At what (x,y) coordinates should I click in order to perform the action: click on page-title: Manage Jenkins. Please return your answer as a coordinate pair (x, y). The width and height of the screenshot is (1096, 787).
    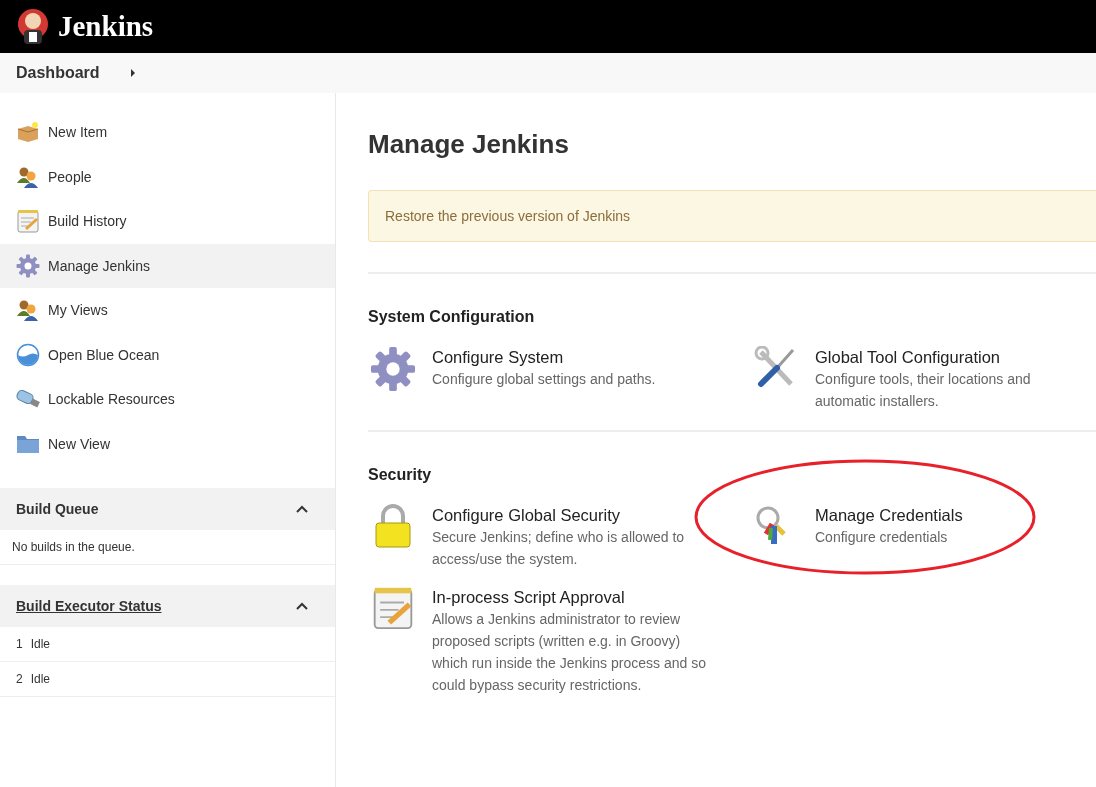
    Looking at the image, I should click on (469, 144).